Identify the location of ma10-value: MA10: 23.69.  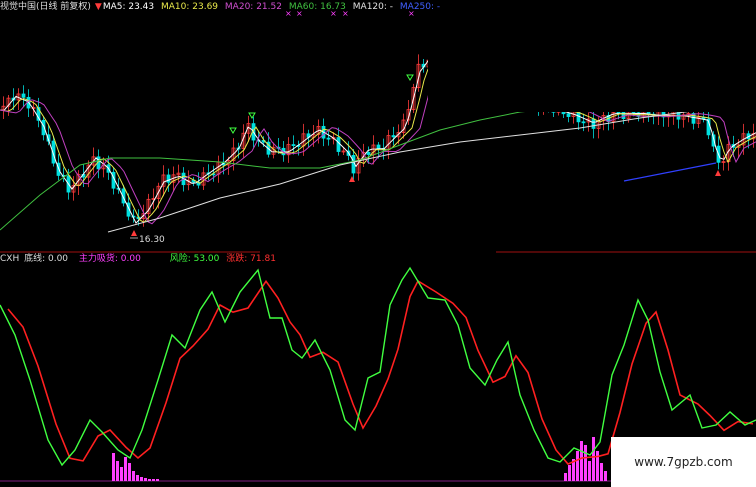
(190, 7).